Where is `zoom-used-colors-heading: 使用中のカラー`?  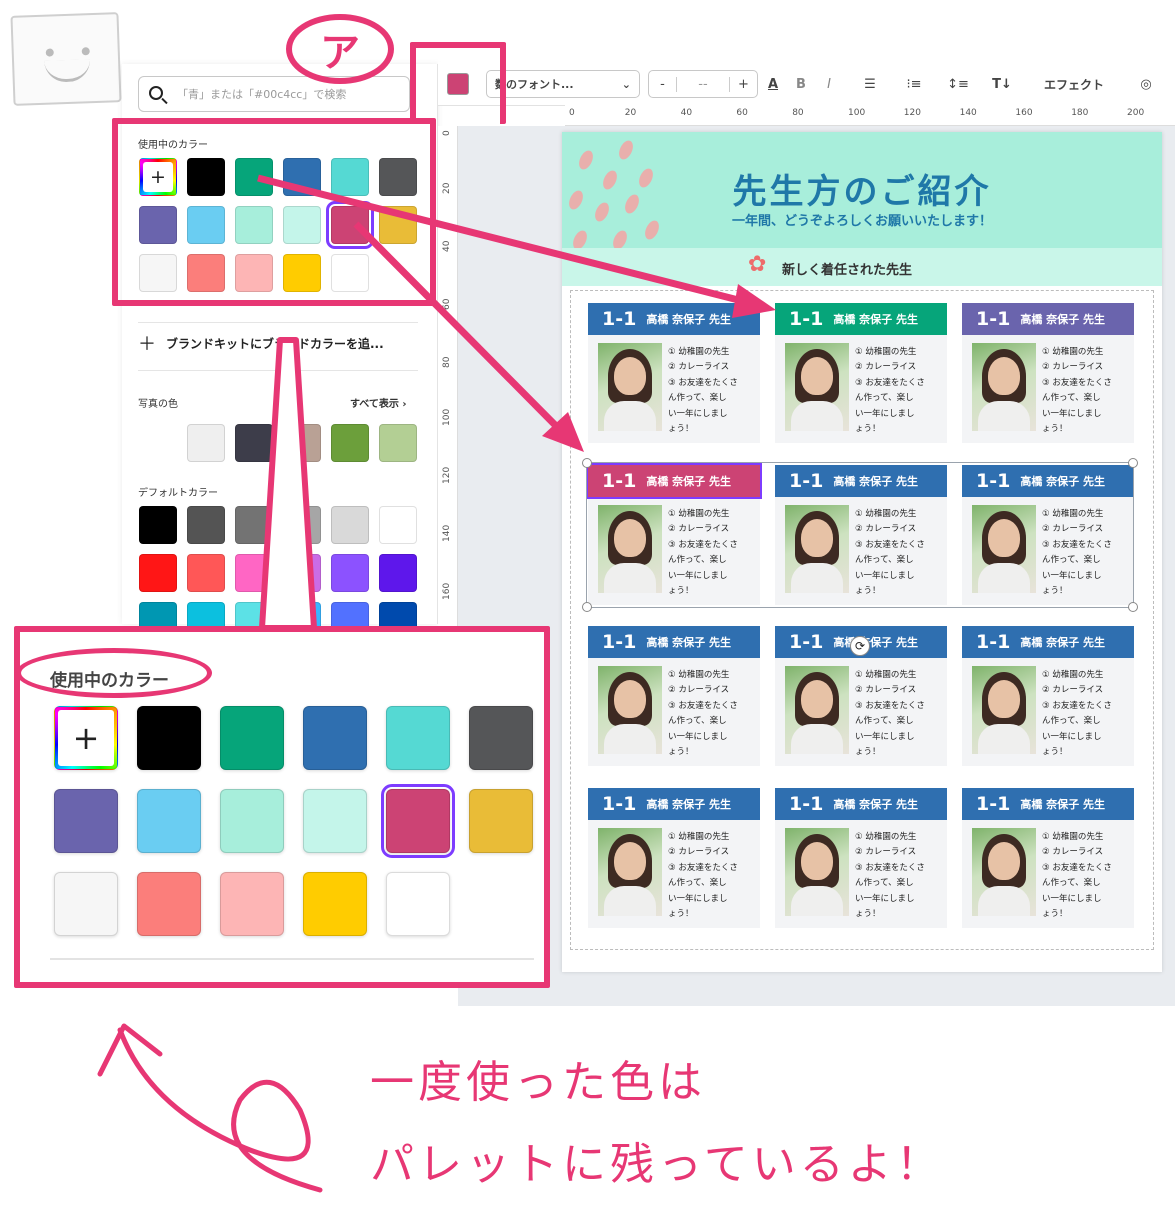
zoom-used-colors-heading: 使用中のカラー is located at coordinates (109, 681).